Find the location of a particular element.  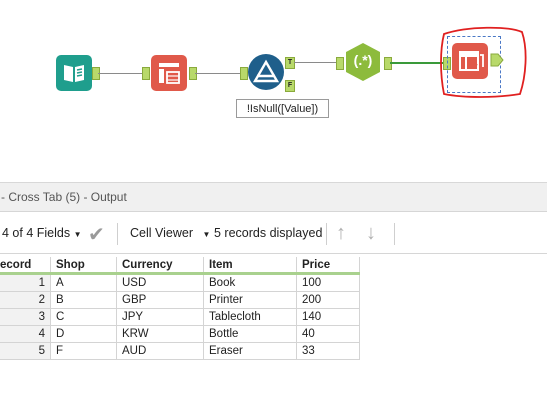

arrow-down-icon: ↓ is located at coordinates (371, 233).